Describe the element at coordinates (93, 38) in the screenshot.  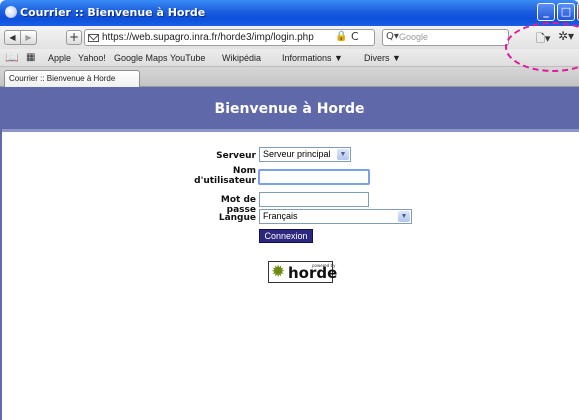
I see `mail-icon` at that location.